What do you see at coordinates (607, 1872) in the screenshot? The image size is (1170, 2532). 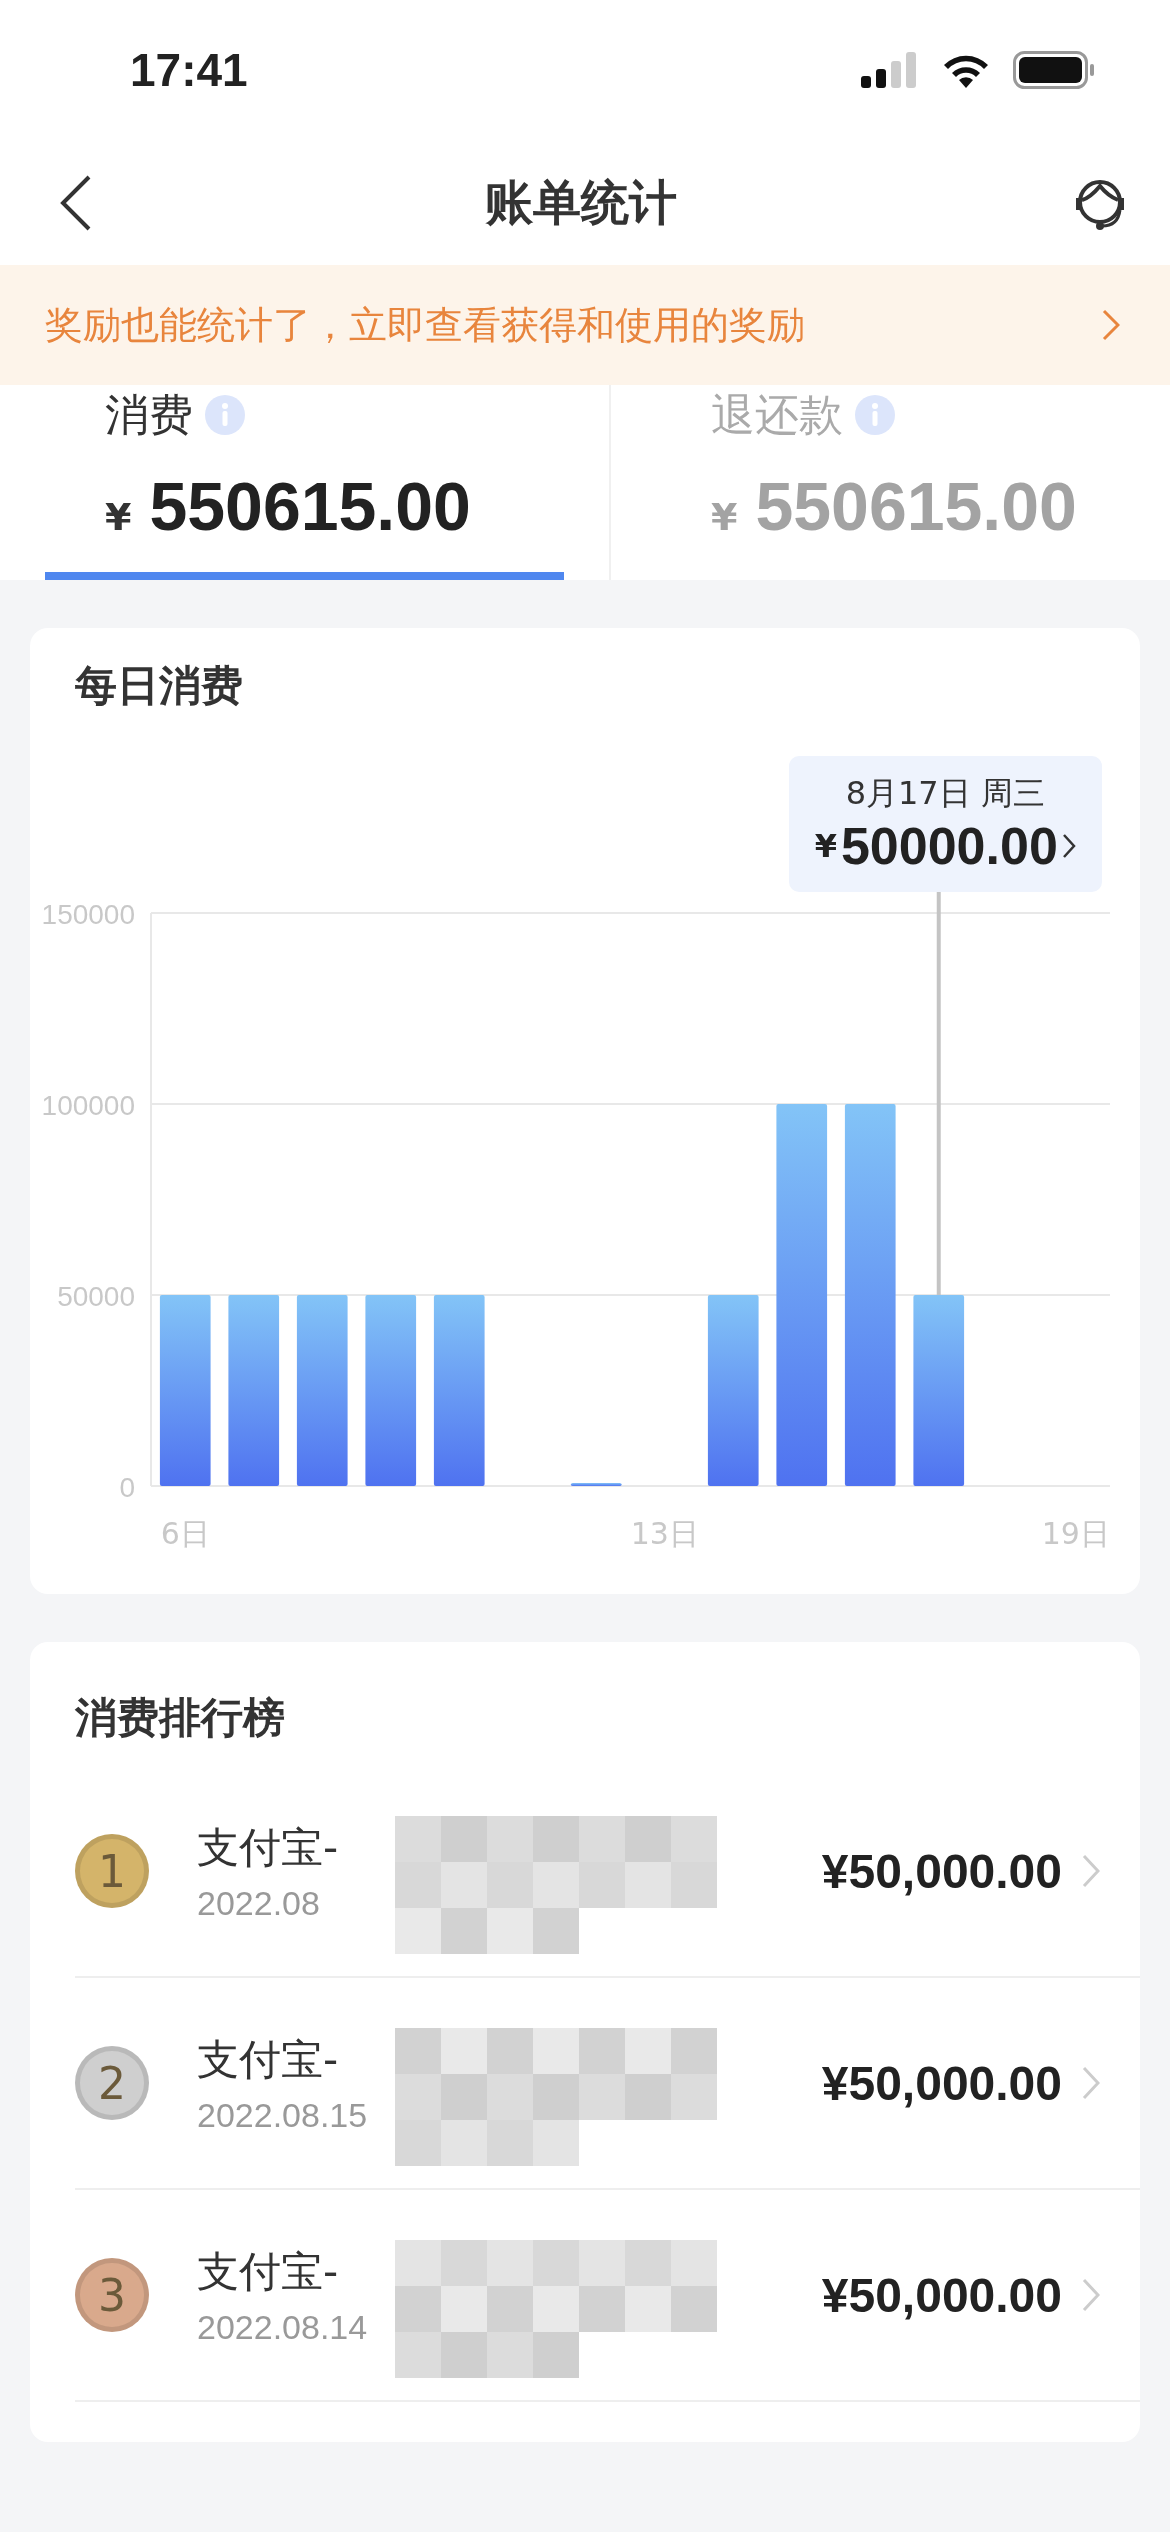 I see `ranking-row: 1 支付宝- 2022.08 ¥50,000.00` at bounding box center [607, 1872].